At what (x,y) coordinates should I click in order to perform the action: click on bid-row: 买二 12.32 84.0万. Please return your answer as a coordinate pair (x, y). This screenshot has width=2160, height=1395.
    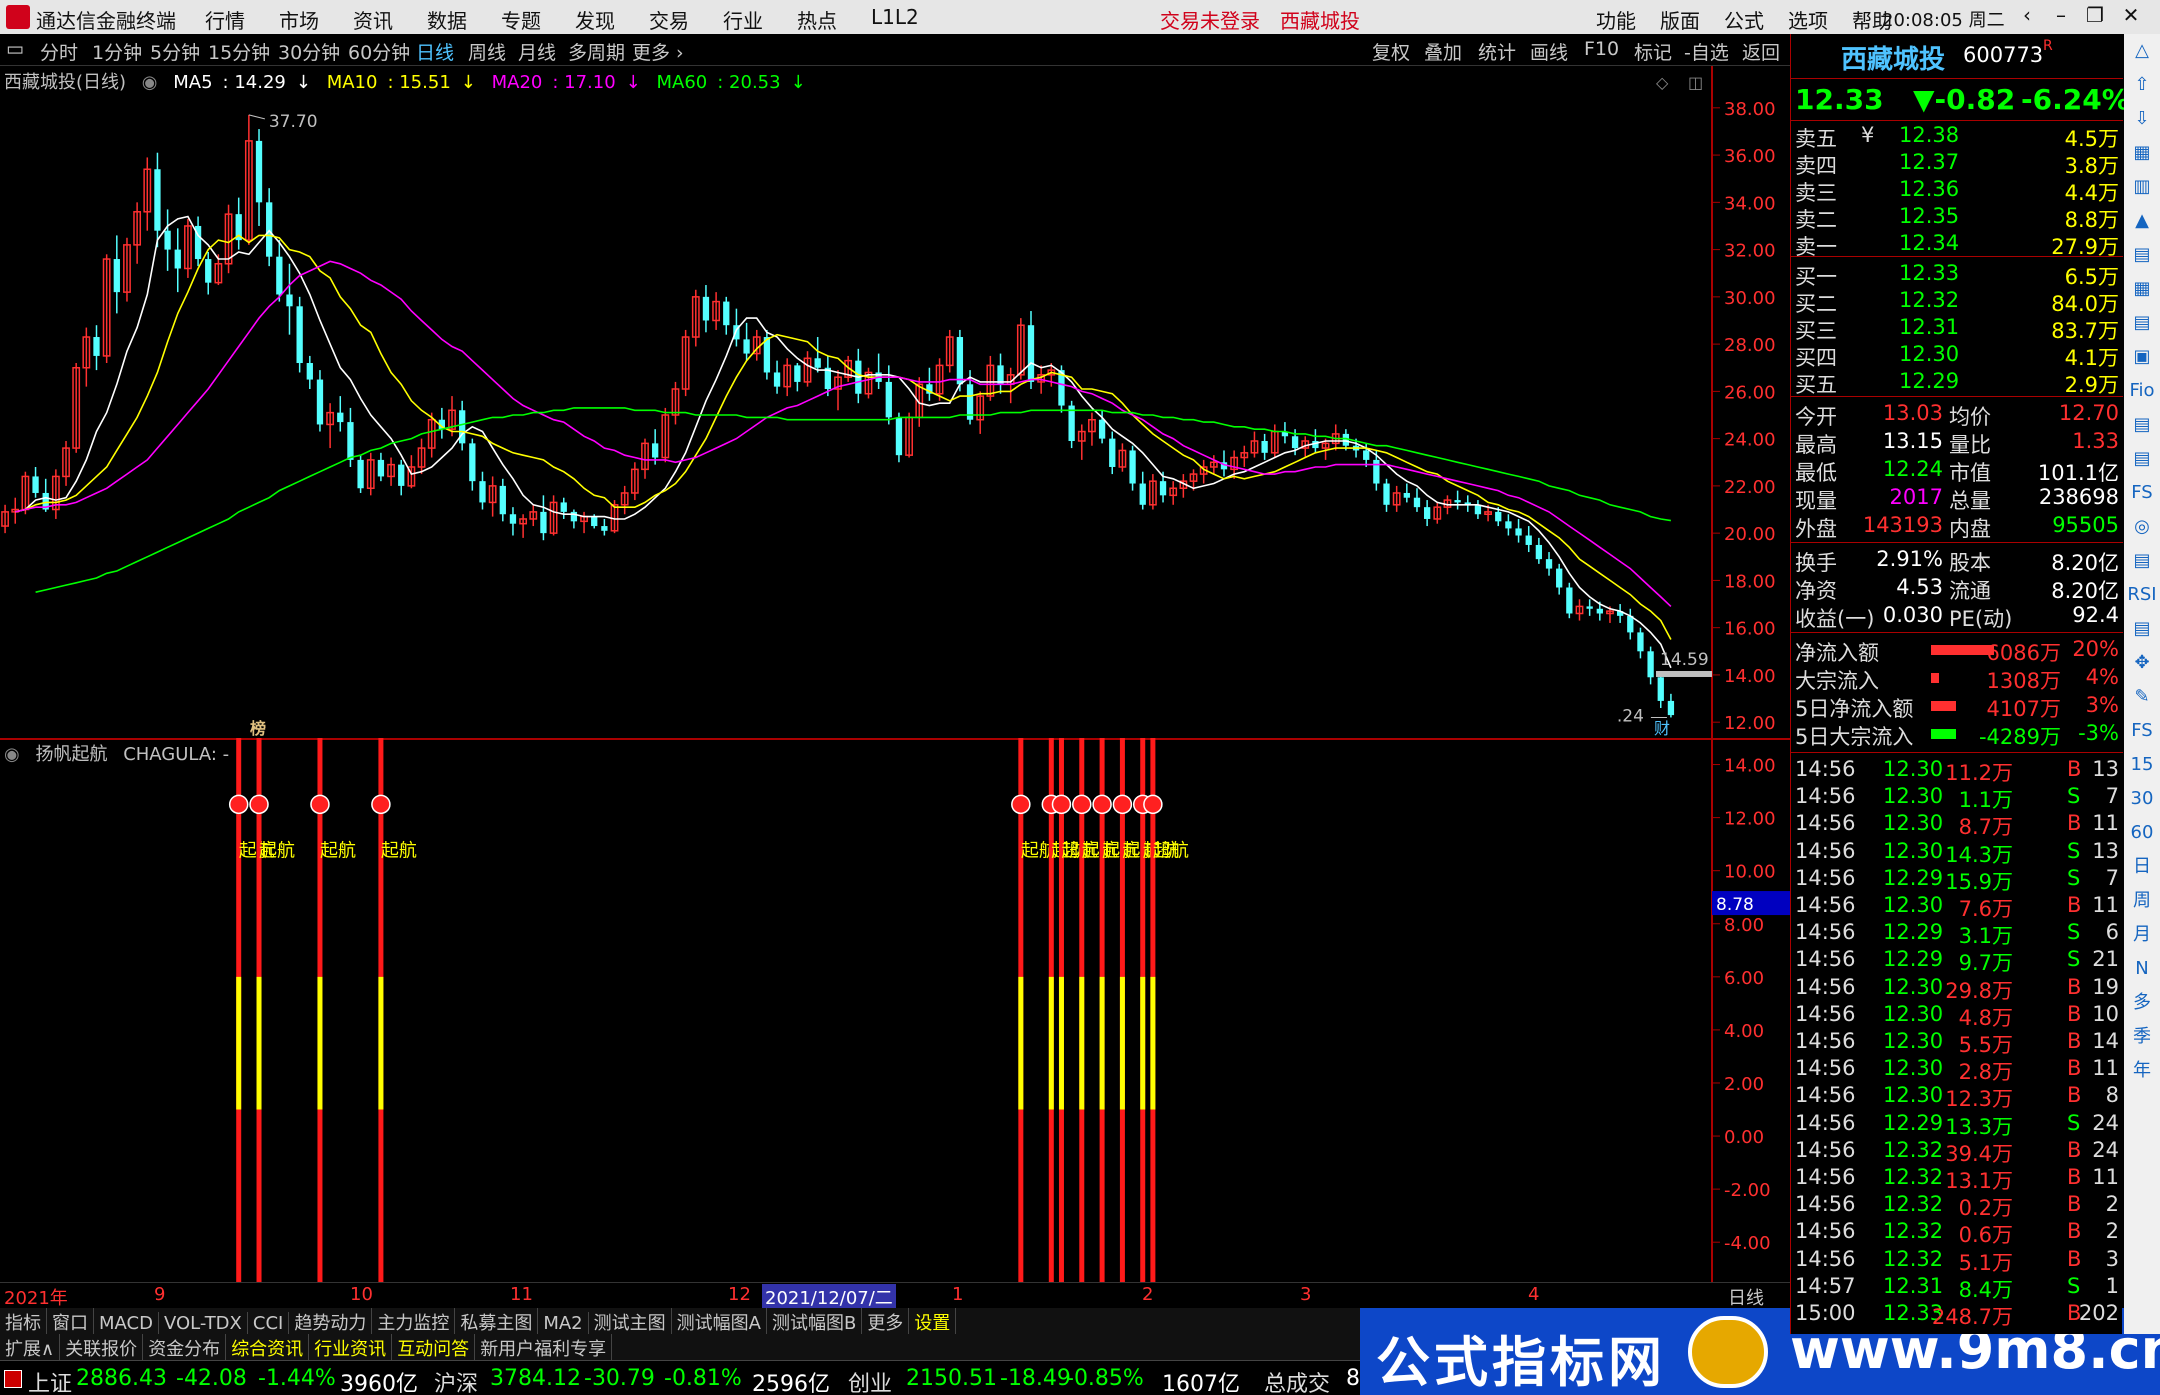
    Looking at the image, I should click on (1957, 301).